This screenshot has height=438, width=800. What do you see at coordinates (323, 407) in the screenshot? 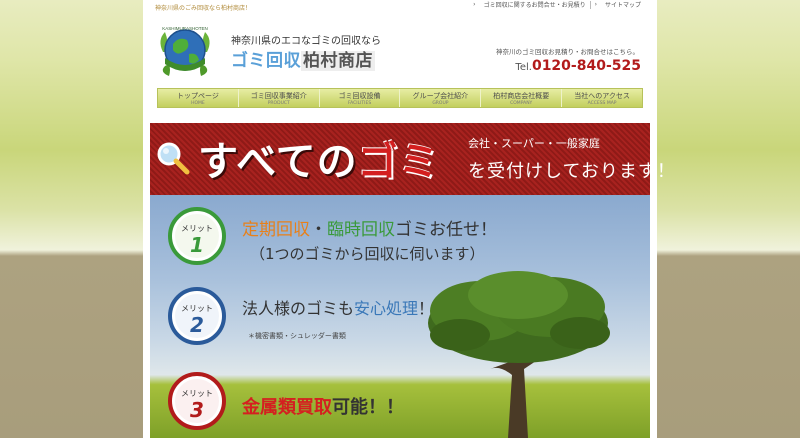
I see `merit-3-text: 金属類買取可能！！` at bounding box center [323, 407].